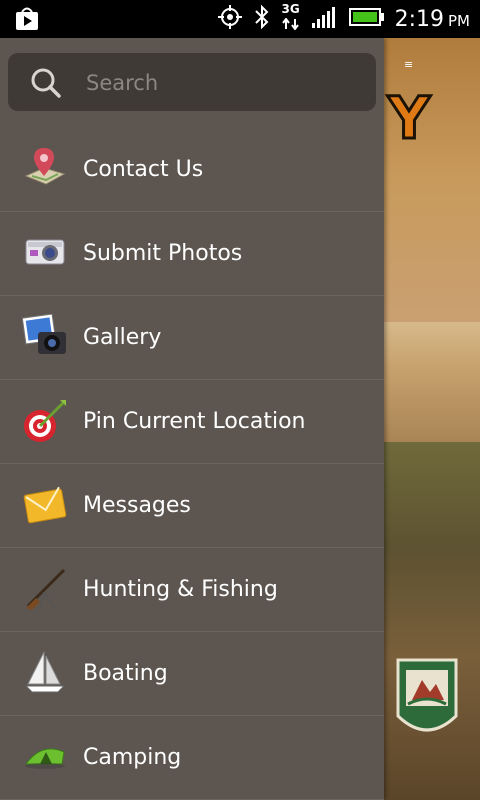 The image size is (480, 800). What do you see at coordinates (137, 505) in the screenshot?
I see `menu-item-label: Messages` at bounding box center [137, 505].